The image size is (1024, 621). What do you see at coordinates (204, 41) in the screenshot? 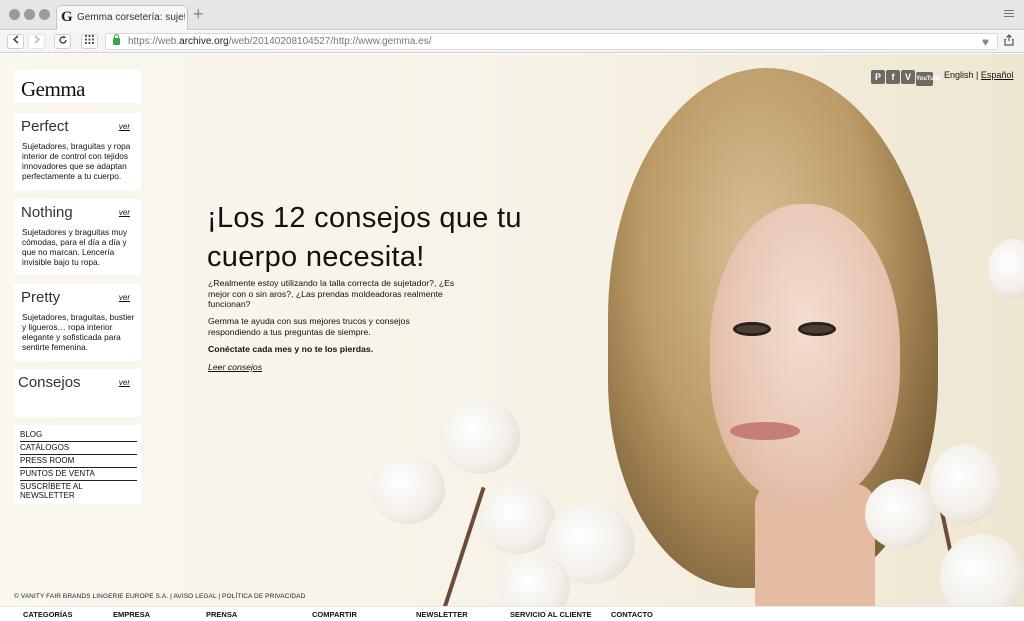
I see `url-domain: archive.org` at bounding box center [204, 41].